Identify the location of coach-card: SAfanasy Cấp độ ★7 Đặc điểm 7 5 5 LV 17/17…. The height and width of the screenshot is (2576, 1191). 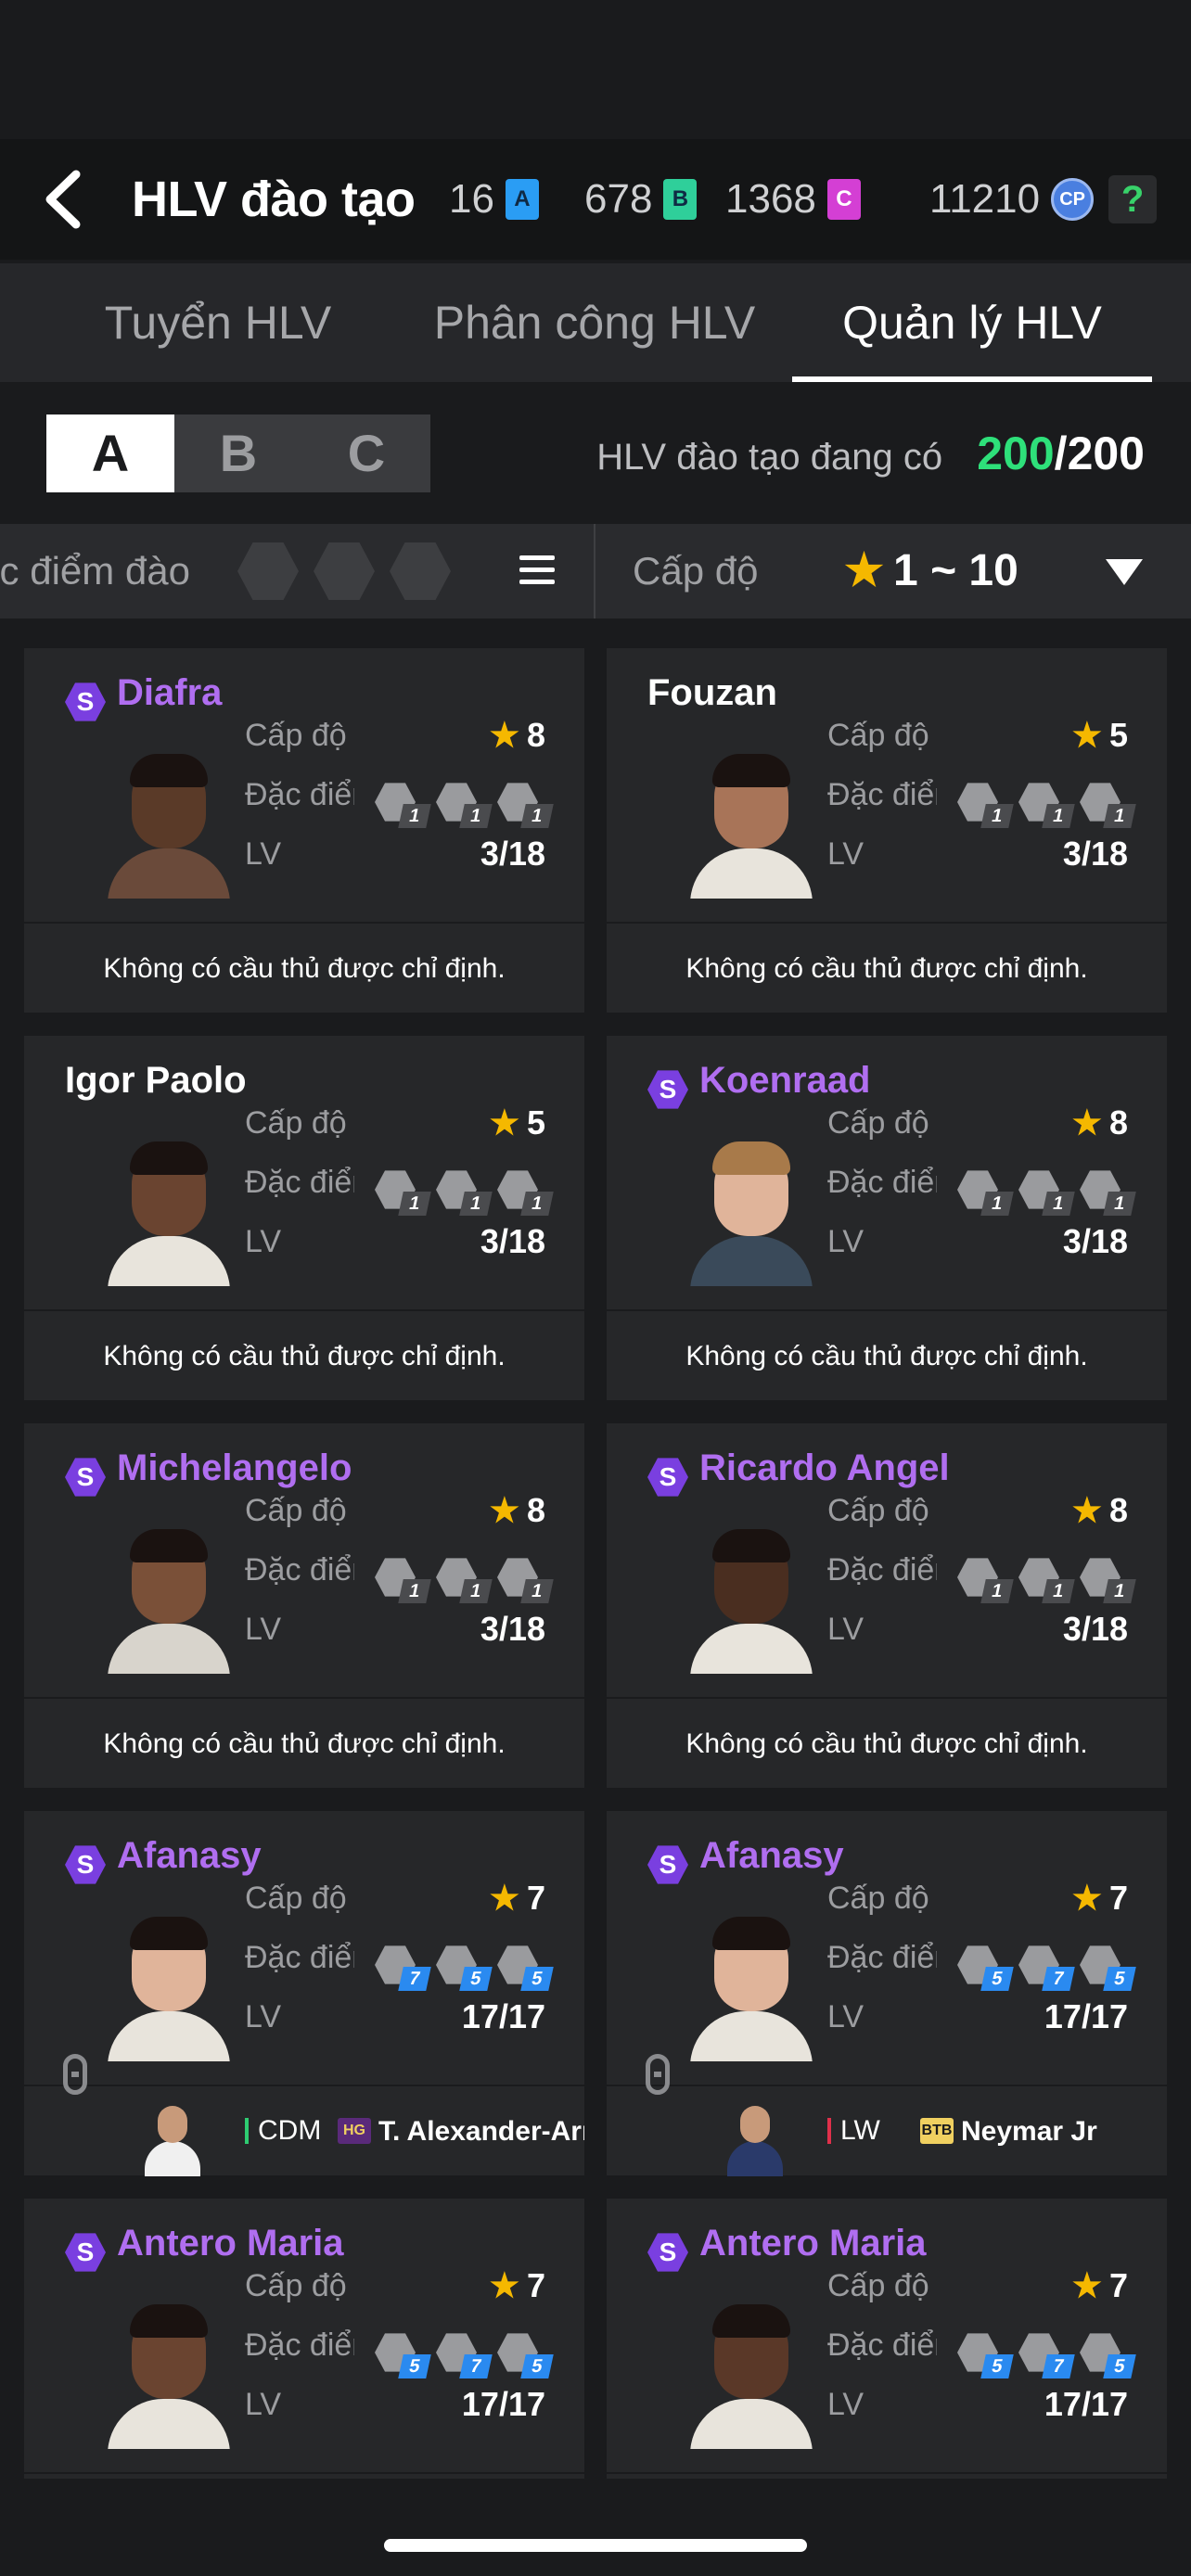
(304, 1994).